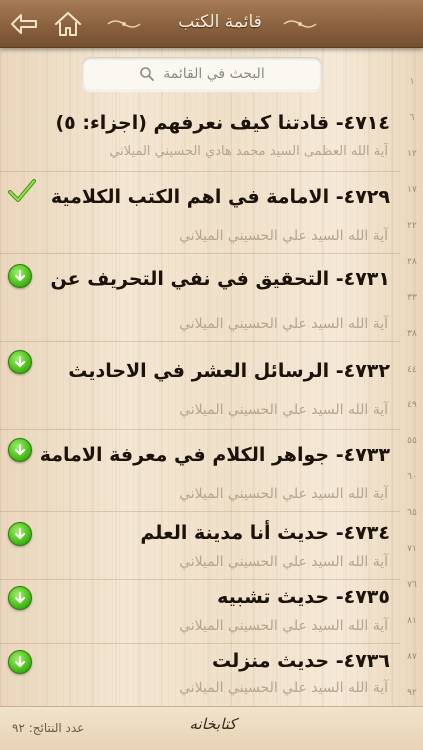 The height and width of the screenshot is (750, 423). I want to click on app-logo: كتابخانه, so click(213, 724).